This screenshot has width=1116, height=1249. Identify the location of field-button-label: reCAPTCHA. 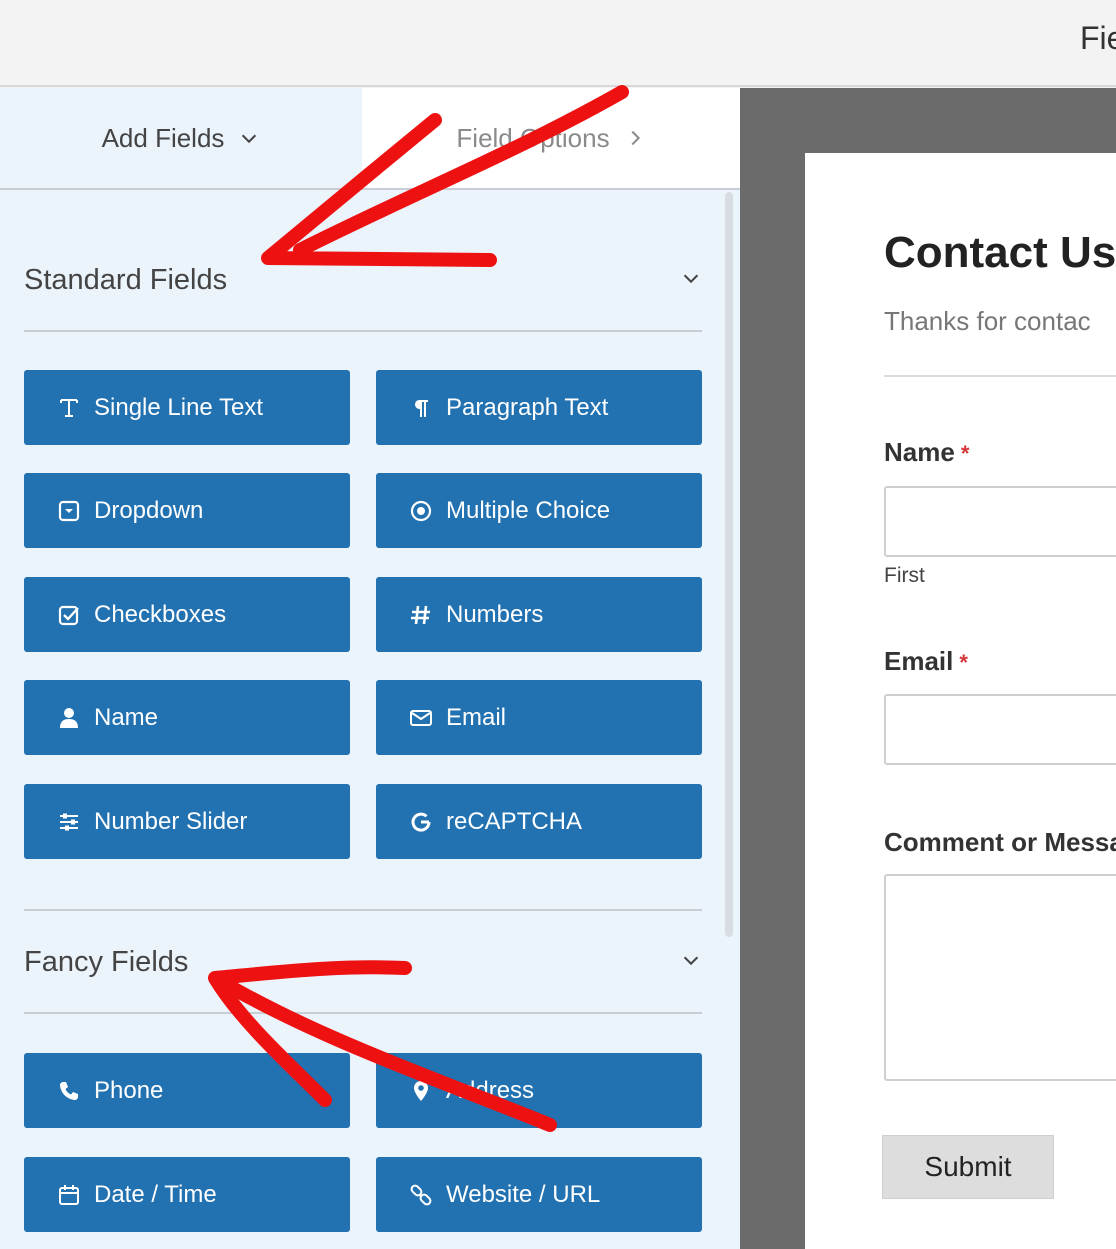
(514, 821).